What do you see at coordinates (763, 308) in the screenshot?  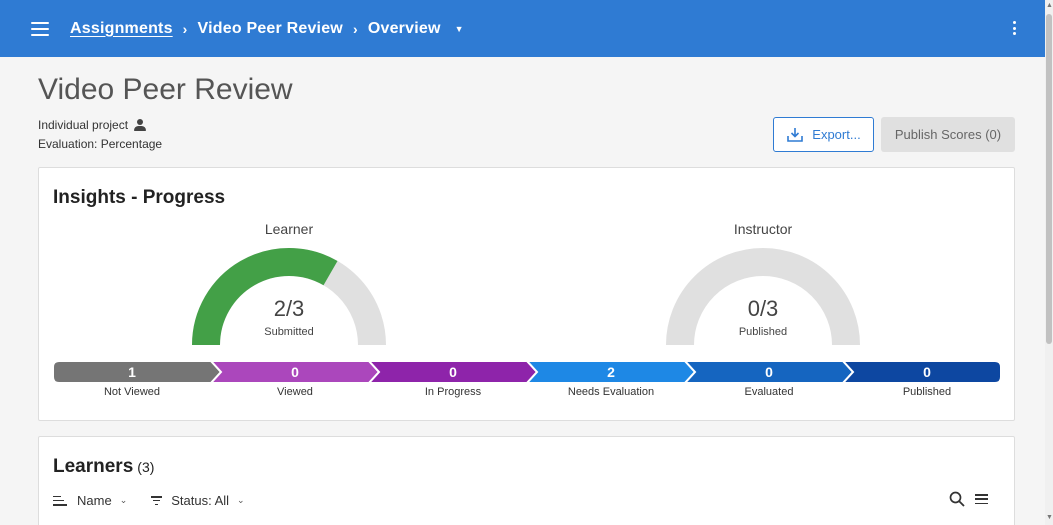 I see `instructor-gauge-value: 0/3` at bounding box center [763, 308].